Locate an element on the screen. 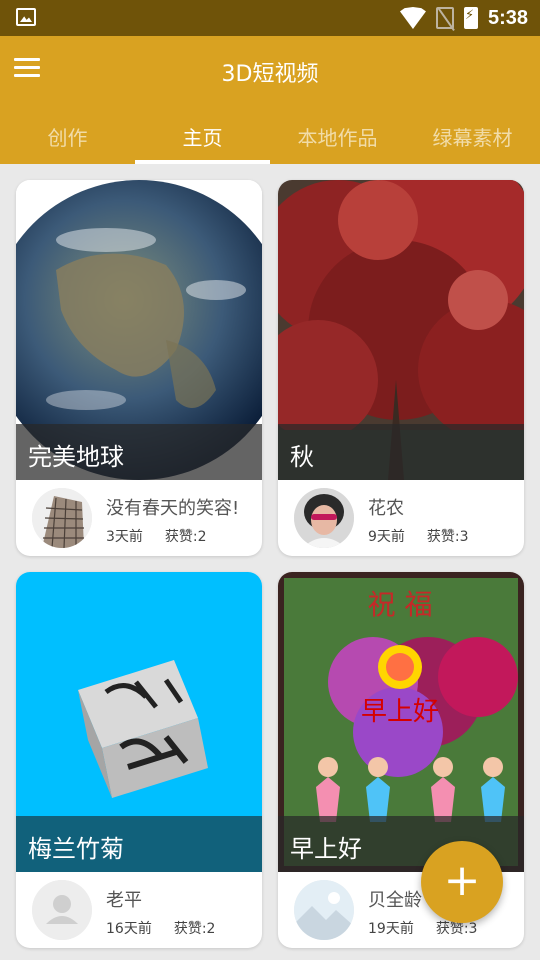 The height and width of the screenshot is (960, 540). status-icons: 5:38 is located at coordinates (463, 18).